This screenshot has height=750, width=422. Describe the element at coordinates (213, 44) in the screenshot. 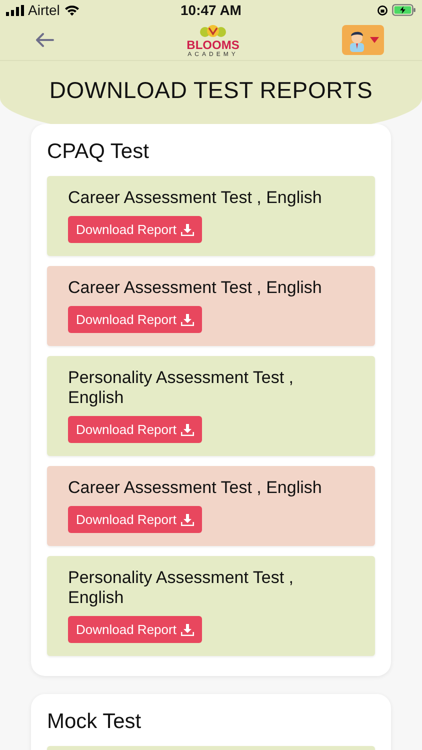

I see `logo-title: BLOOMS` at that location.